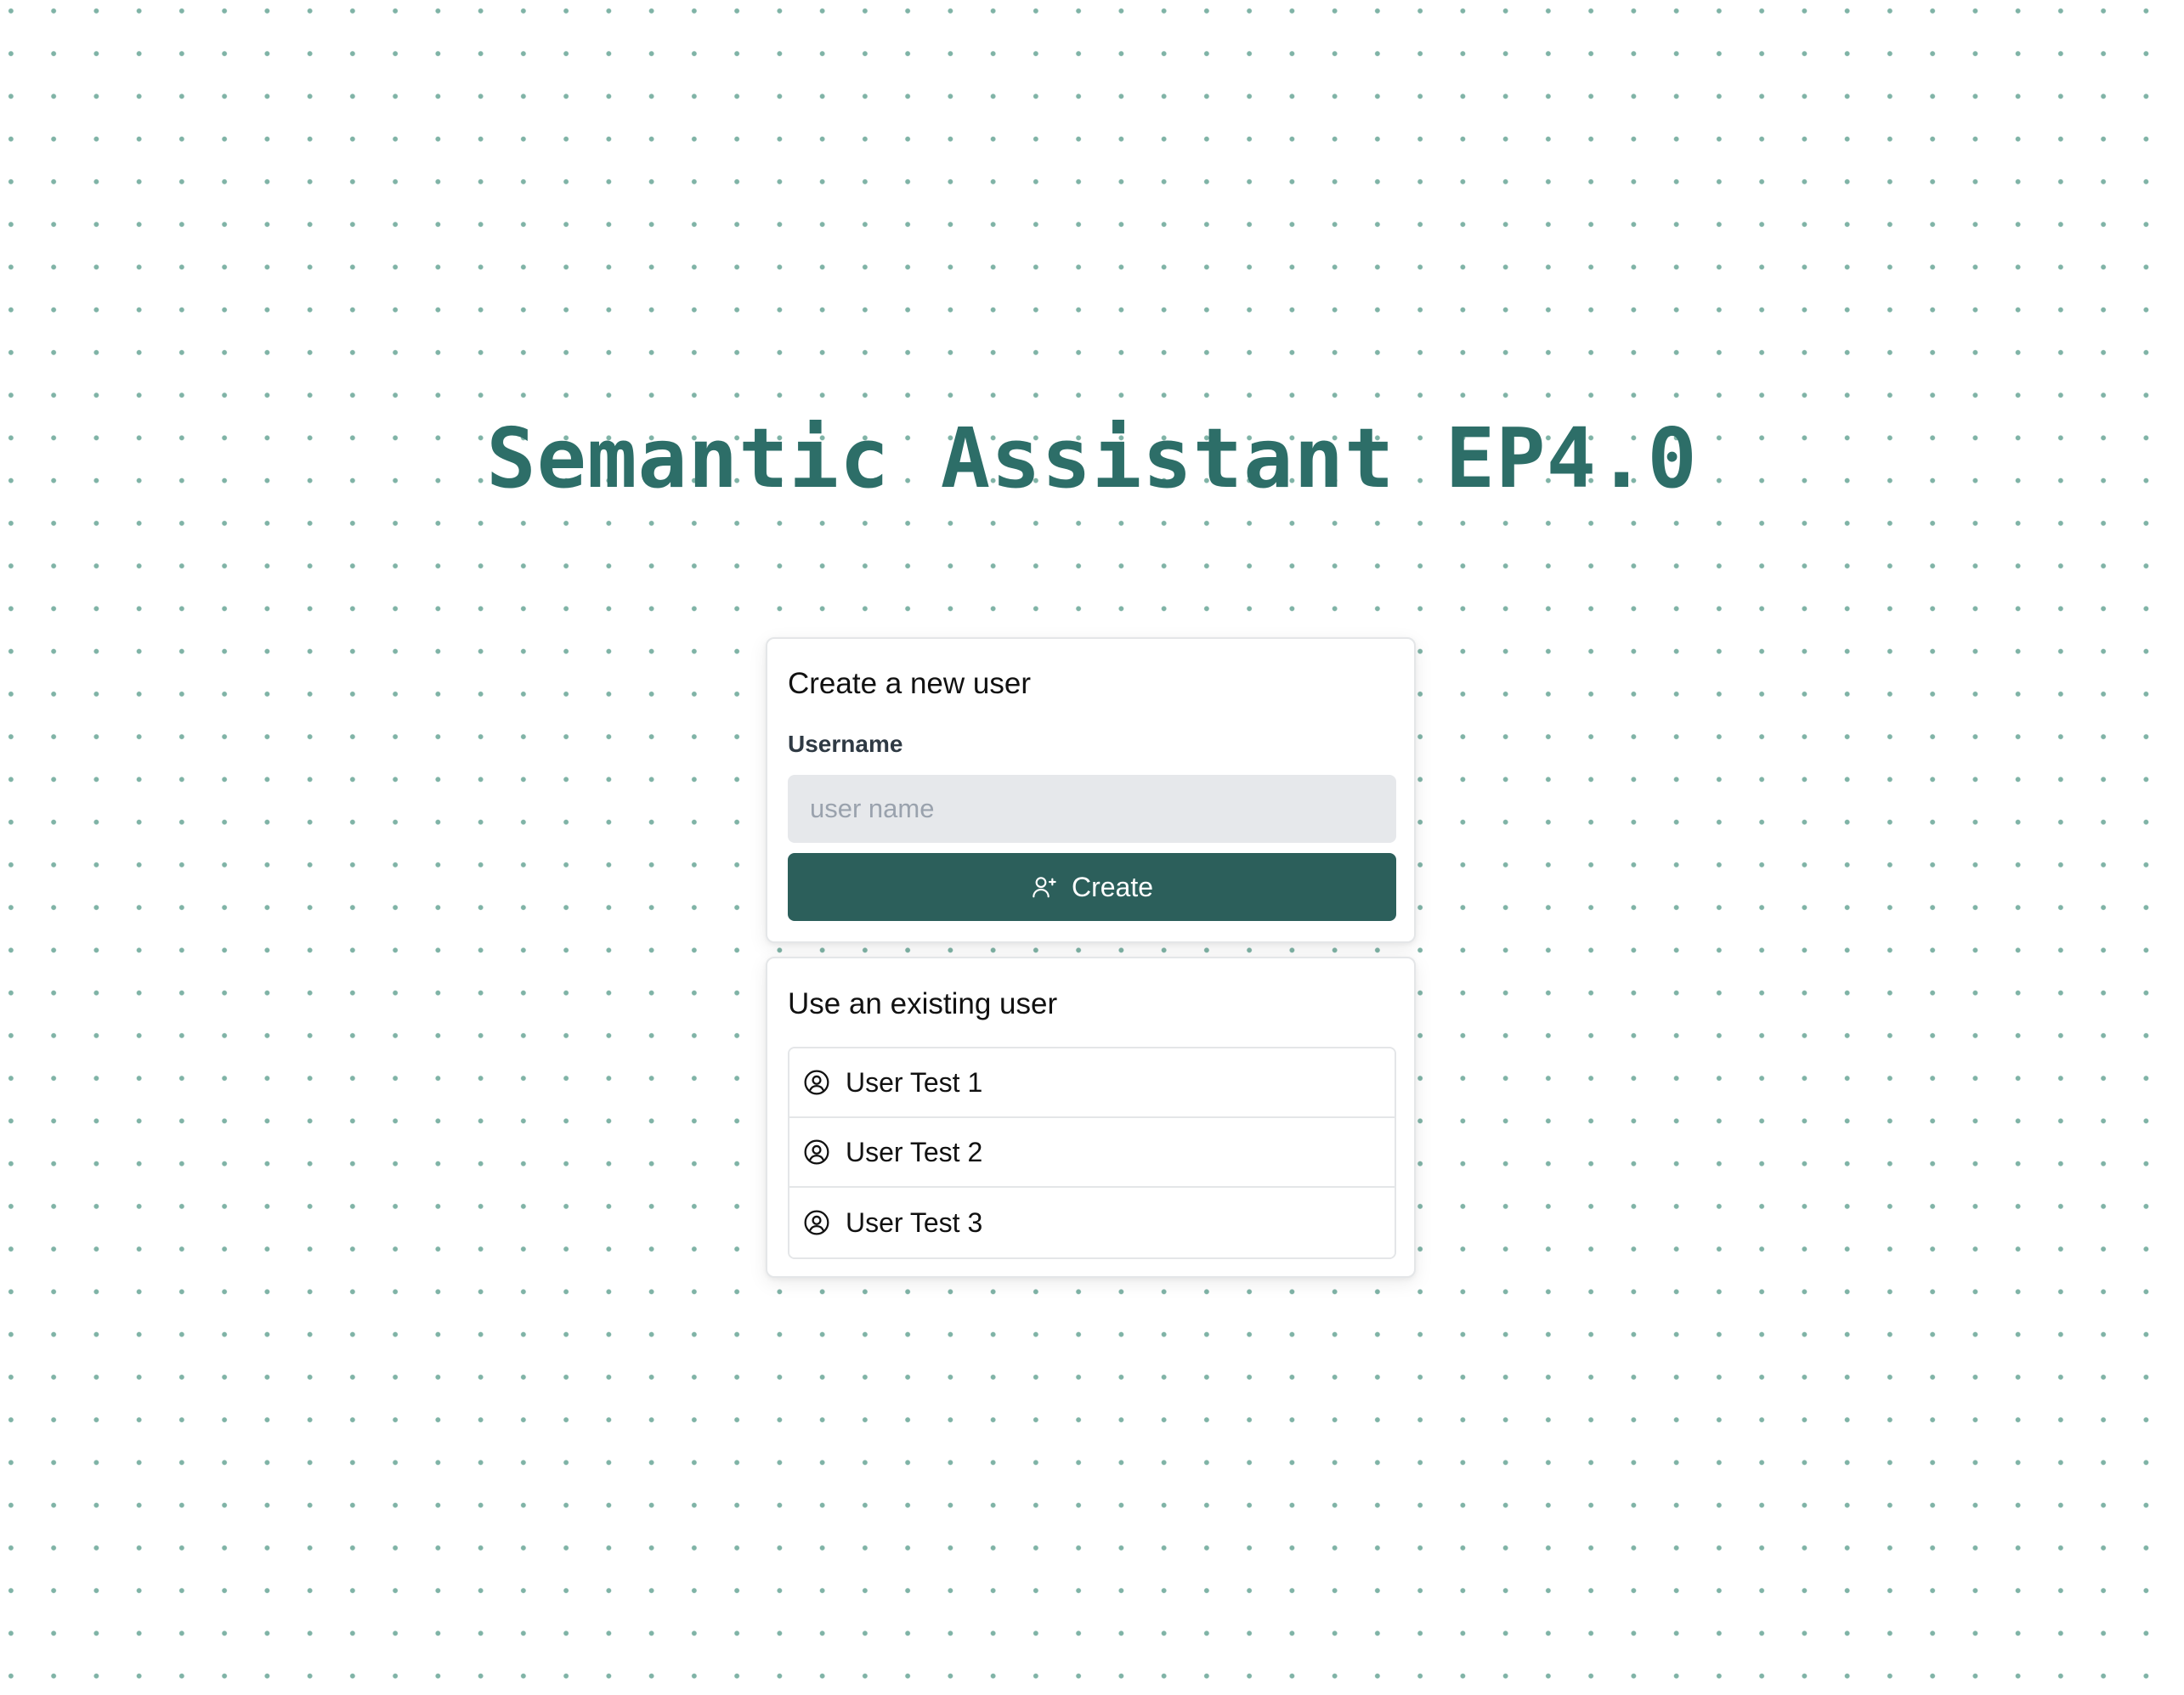  I want to click on username-input, so click(1092, 809).